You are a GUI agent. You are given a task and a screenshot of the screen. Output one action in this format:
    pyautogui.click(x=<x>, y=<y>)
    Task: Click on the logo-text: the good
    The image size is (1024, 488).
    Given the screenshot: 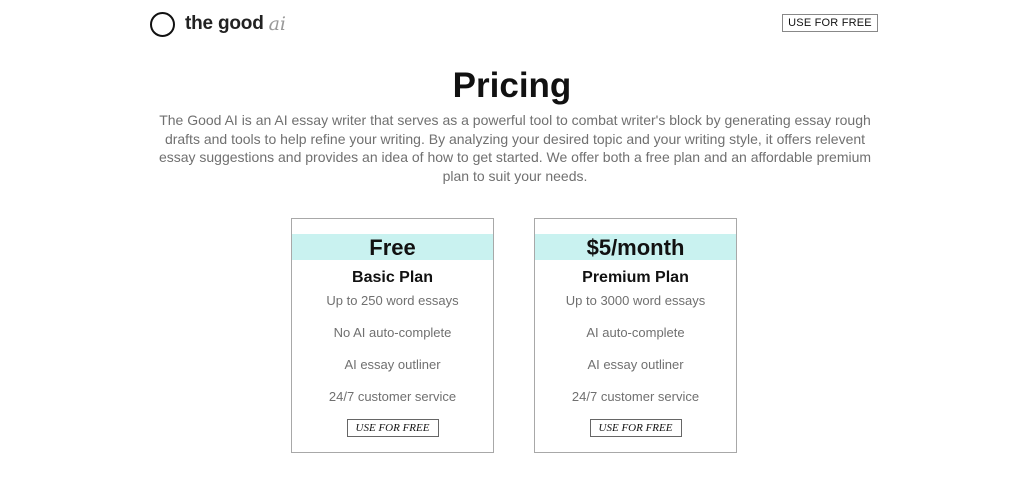 What is the action you would take?
    pyautogui.click(x=224, y=23)
    